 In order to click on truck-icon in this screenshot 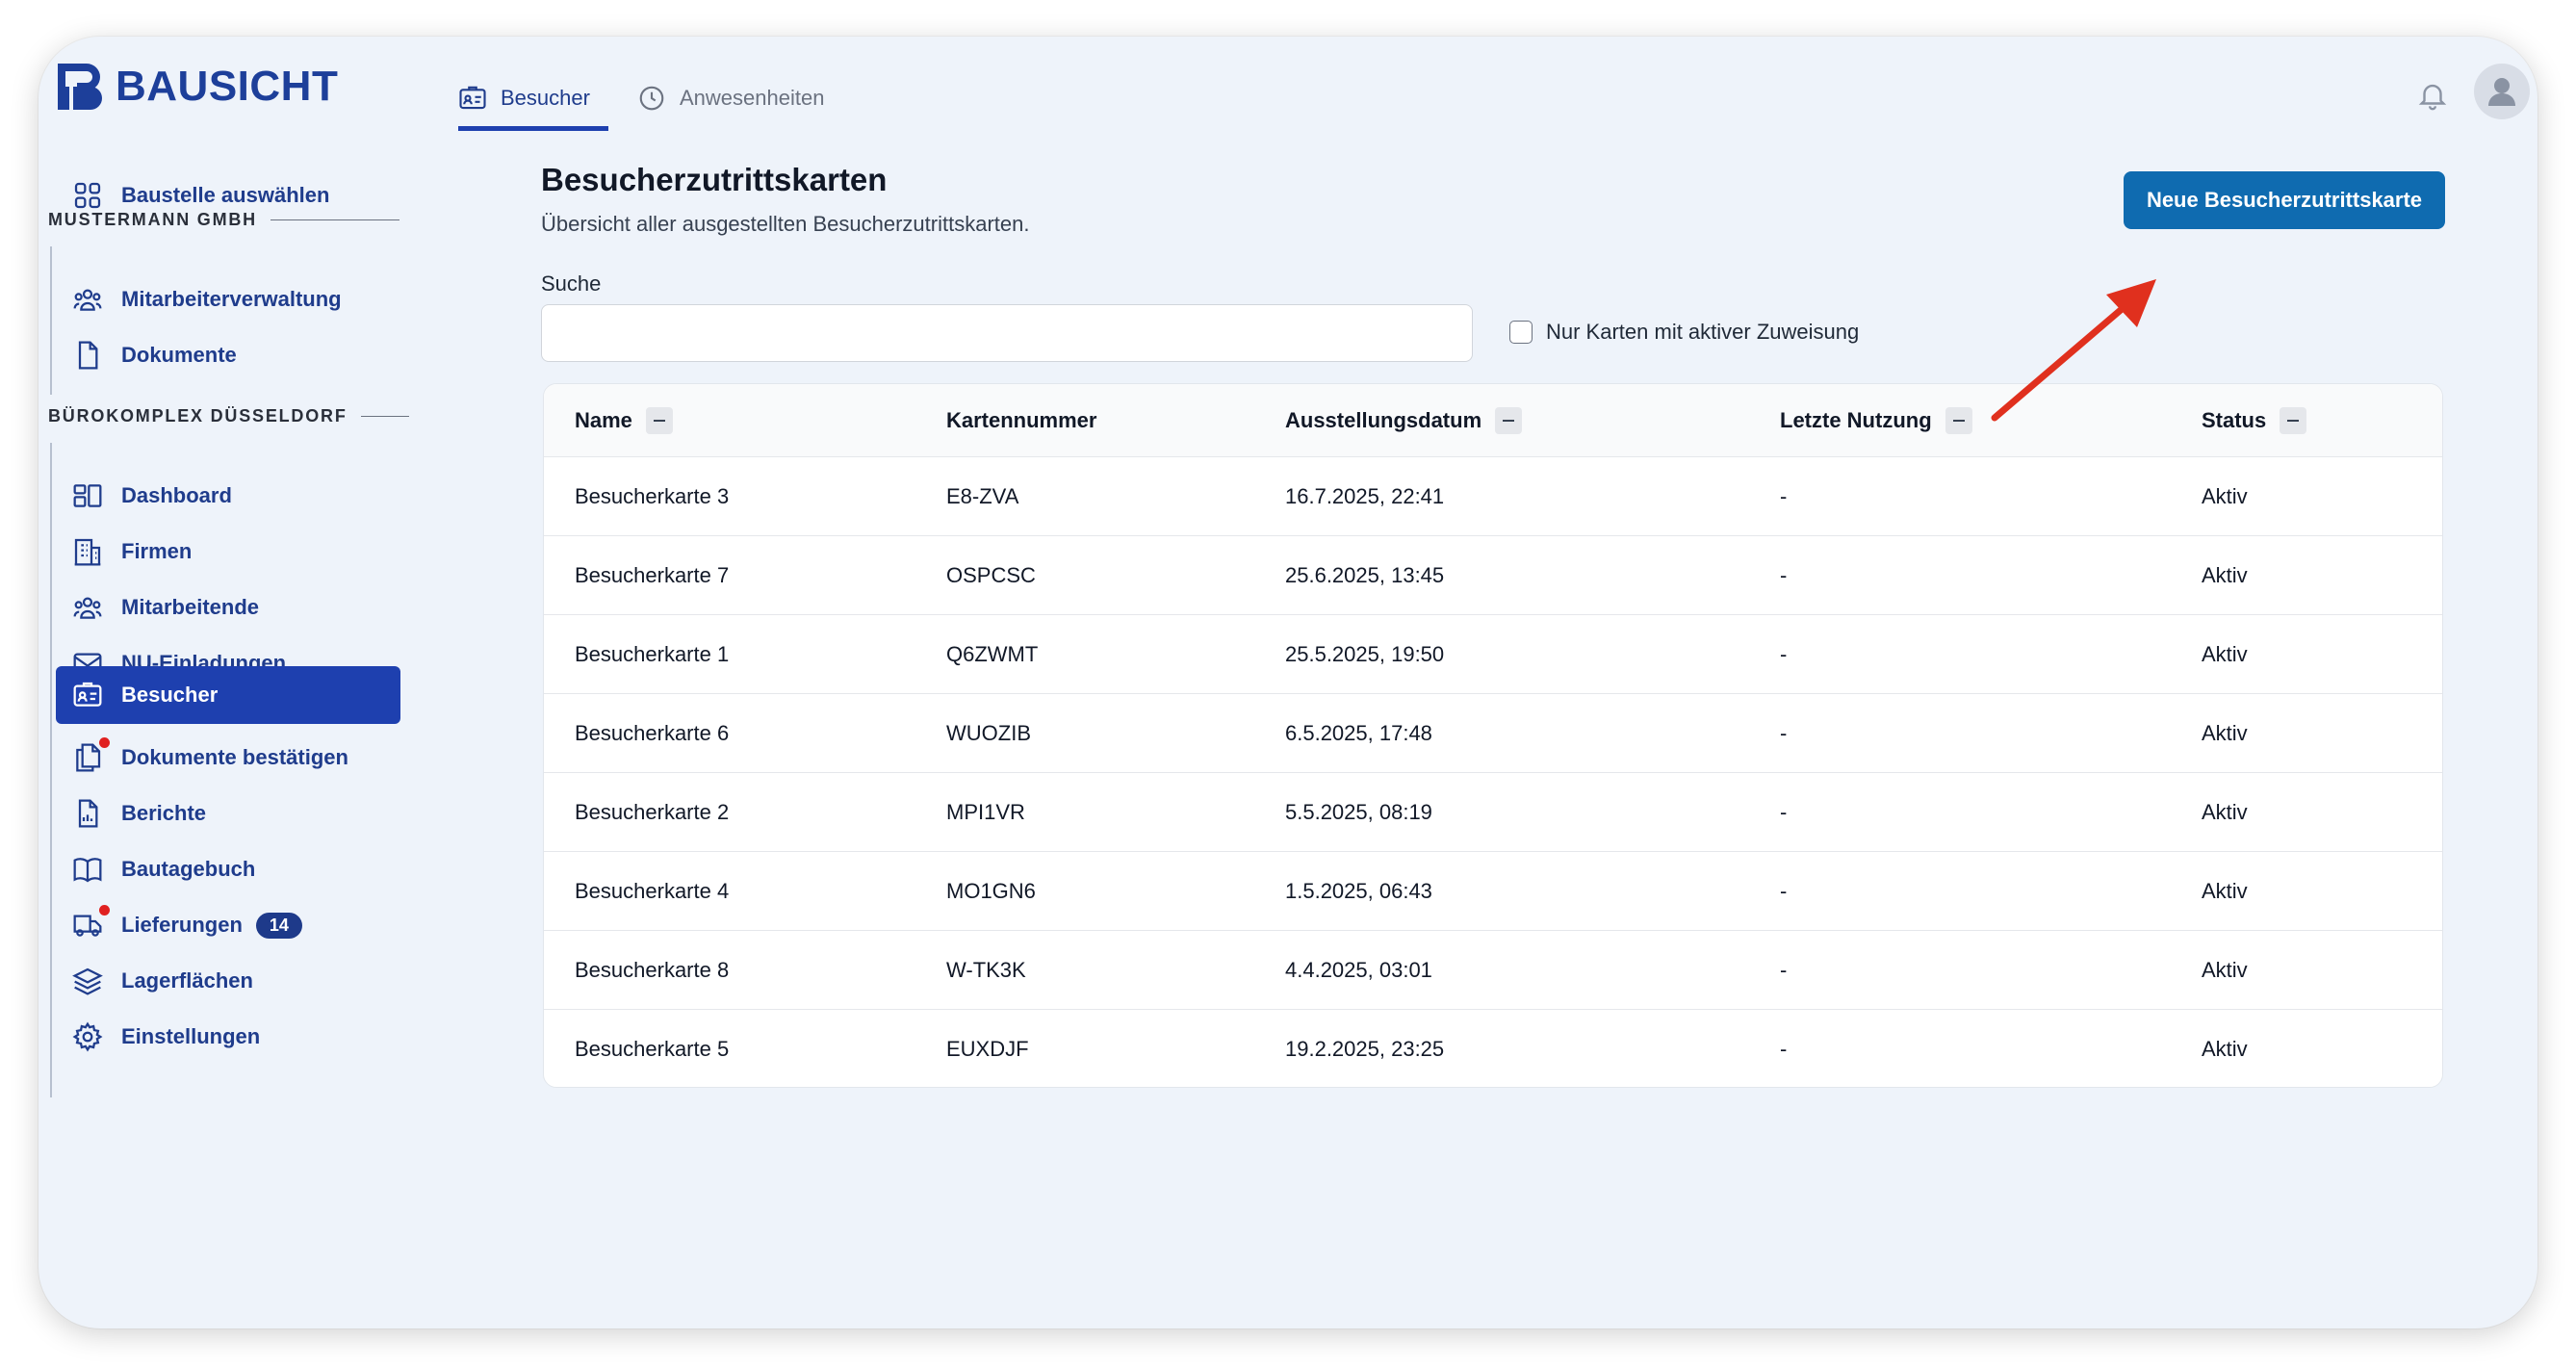, I will do `click(90, 923)`.